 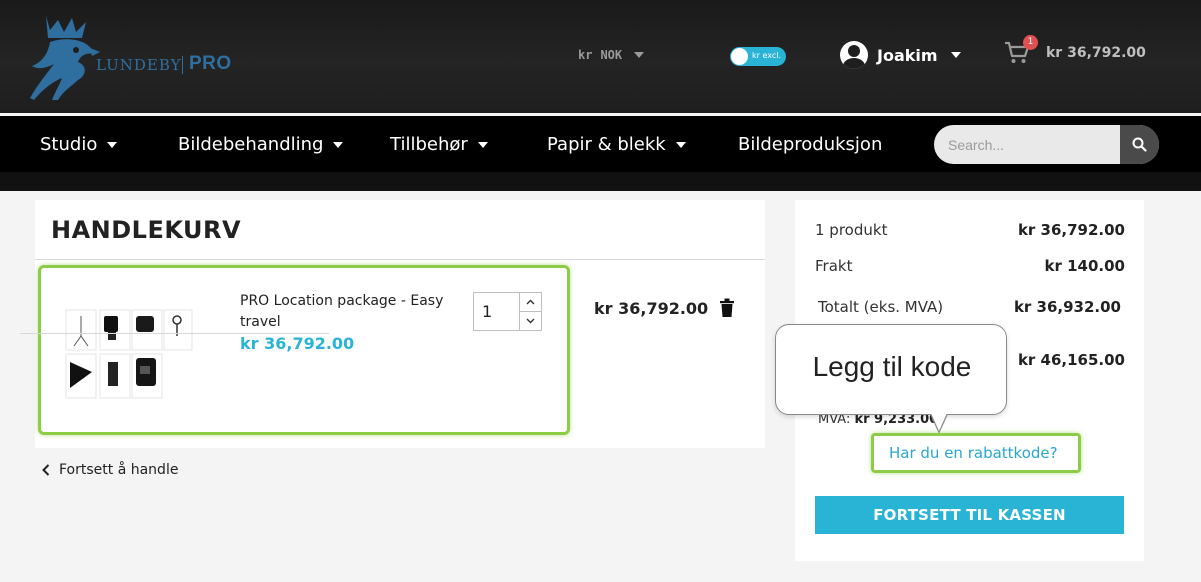 What do you see at coordinates (970, 230) in the screenshot?
I see `summary-row-products: 1 produkt kr 36,792.00` at bounding box center [970, 230].